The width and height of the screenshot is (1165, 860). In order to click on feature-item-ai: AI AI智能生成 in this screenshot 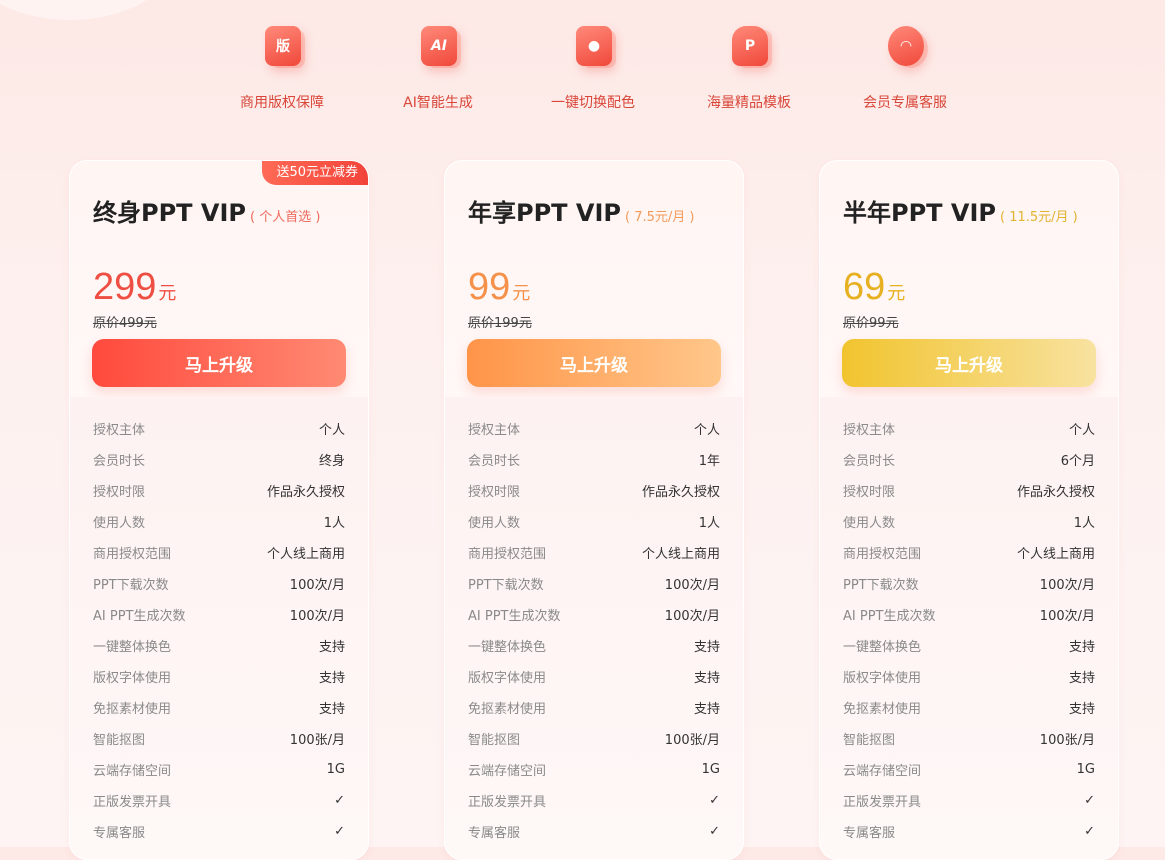, I will do `click(438, 66)`.